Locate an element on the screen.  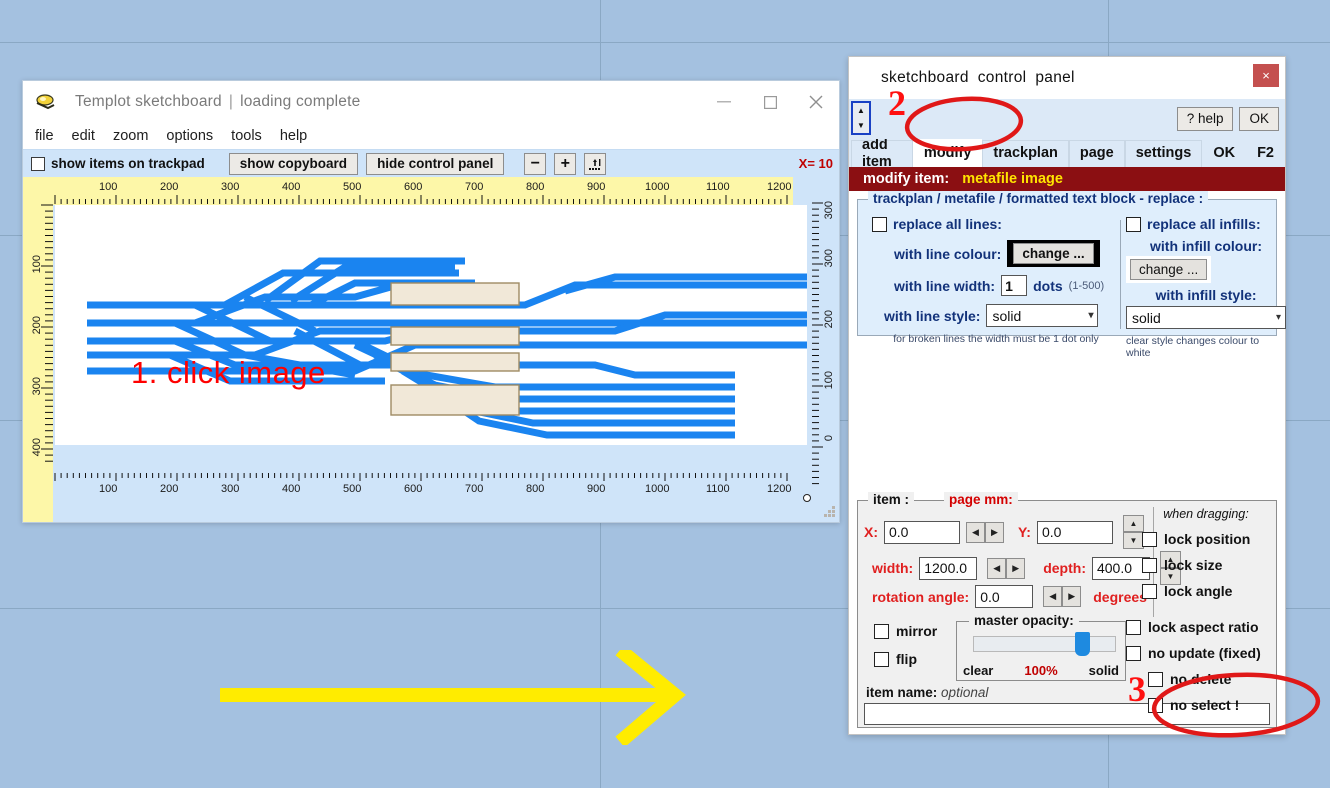
no-select-checkbox: no select ! is located at coordinates (1199, 705).